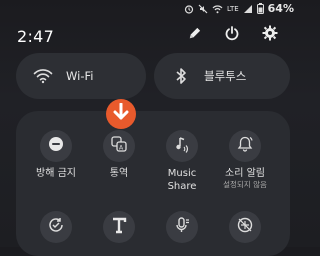 This screenshot has height=256, width=320. I want to click on text-style-icon, so click(119, 227).